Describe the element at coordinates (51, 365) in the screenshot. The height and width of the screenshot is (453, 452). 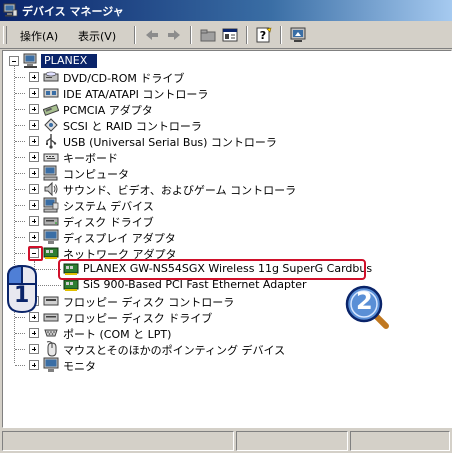
I see `monitor-icon` at that location.